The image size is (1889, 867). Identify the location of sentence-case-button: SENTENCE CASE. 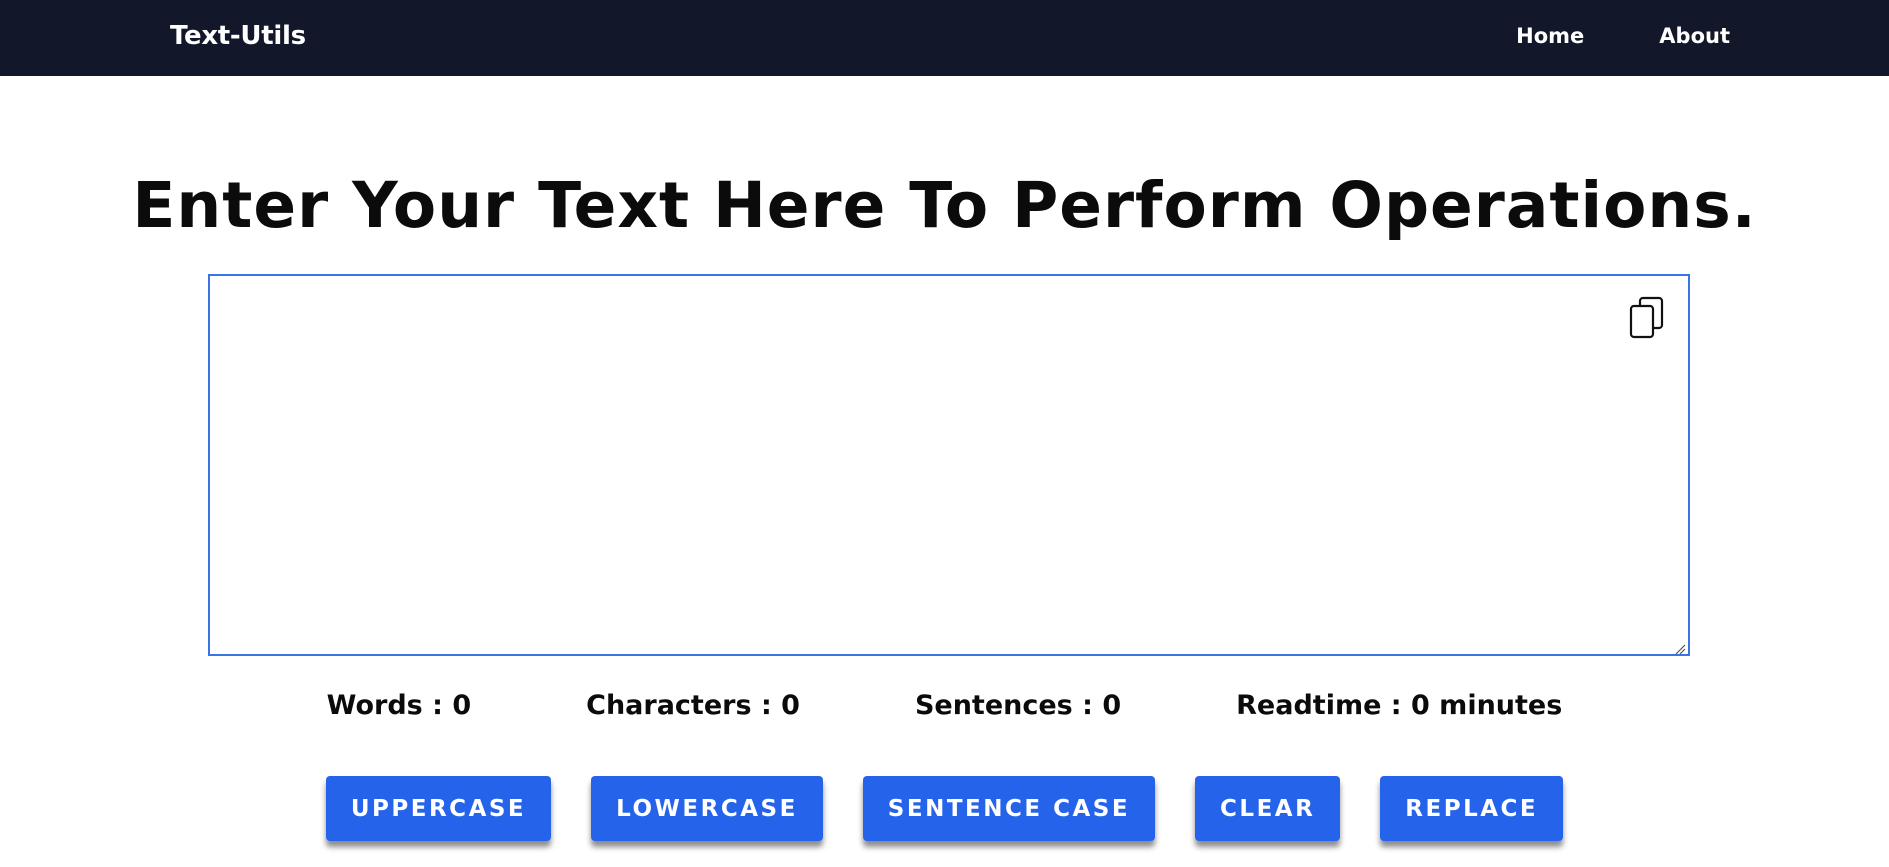
(1009, 808).